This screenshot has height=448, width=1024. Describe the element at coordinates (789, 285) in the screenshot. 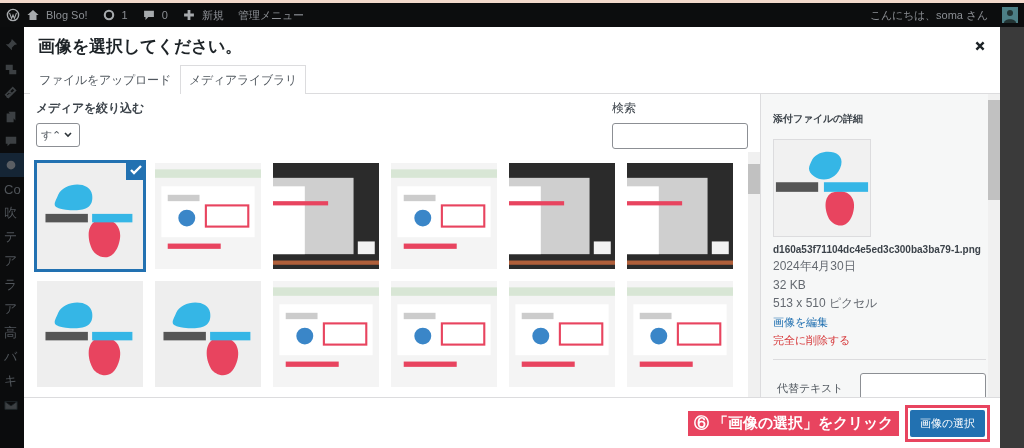

I see `file-size: 32 KB` at that location.